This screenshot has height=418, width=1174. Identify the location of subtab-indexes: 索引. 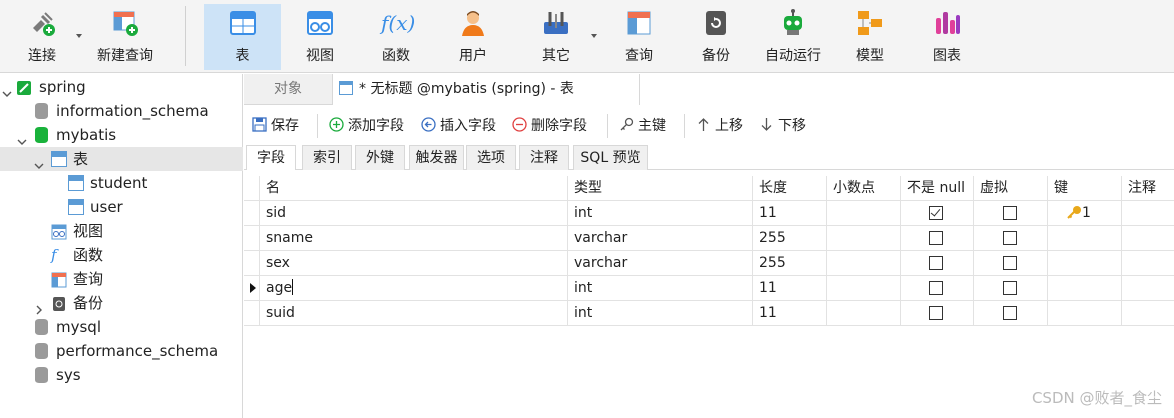
(327, 157).